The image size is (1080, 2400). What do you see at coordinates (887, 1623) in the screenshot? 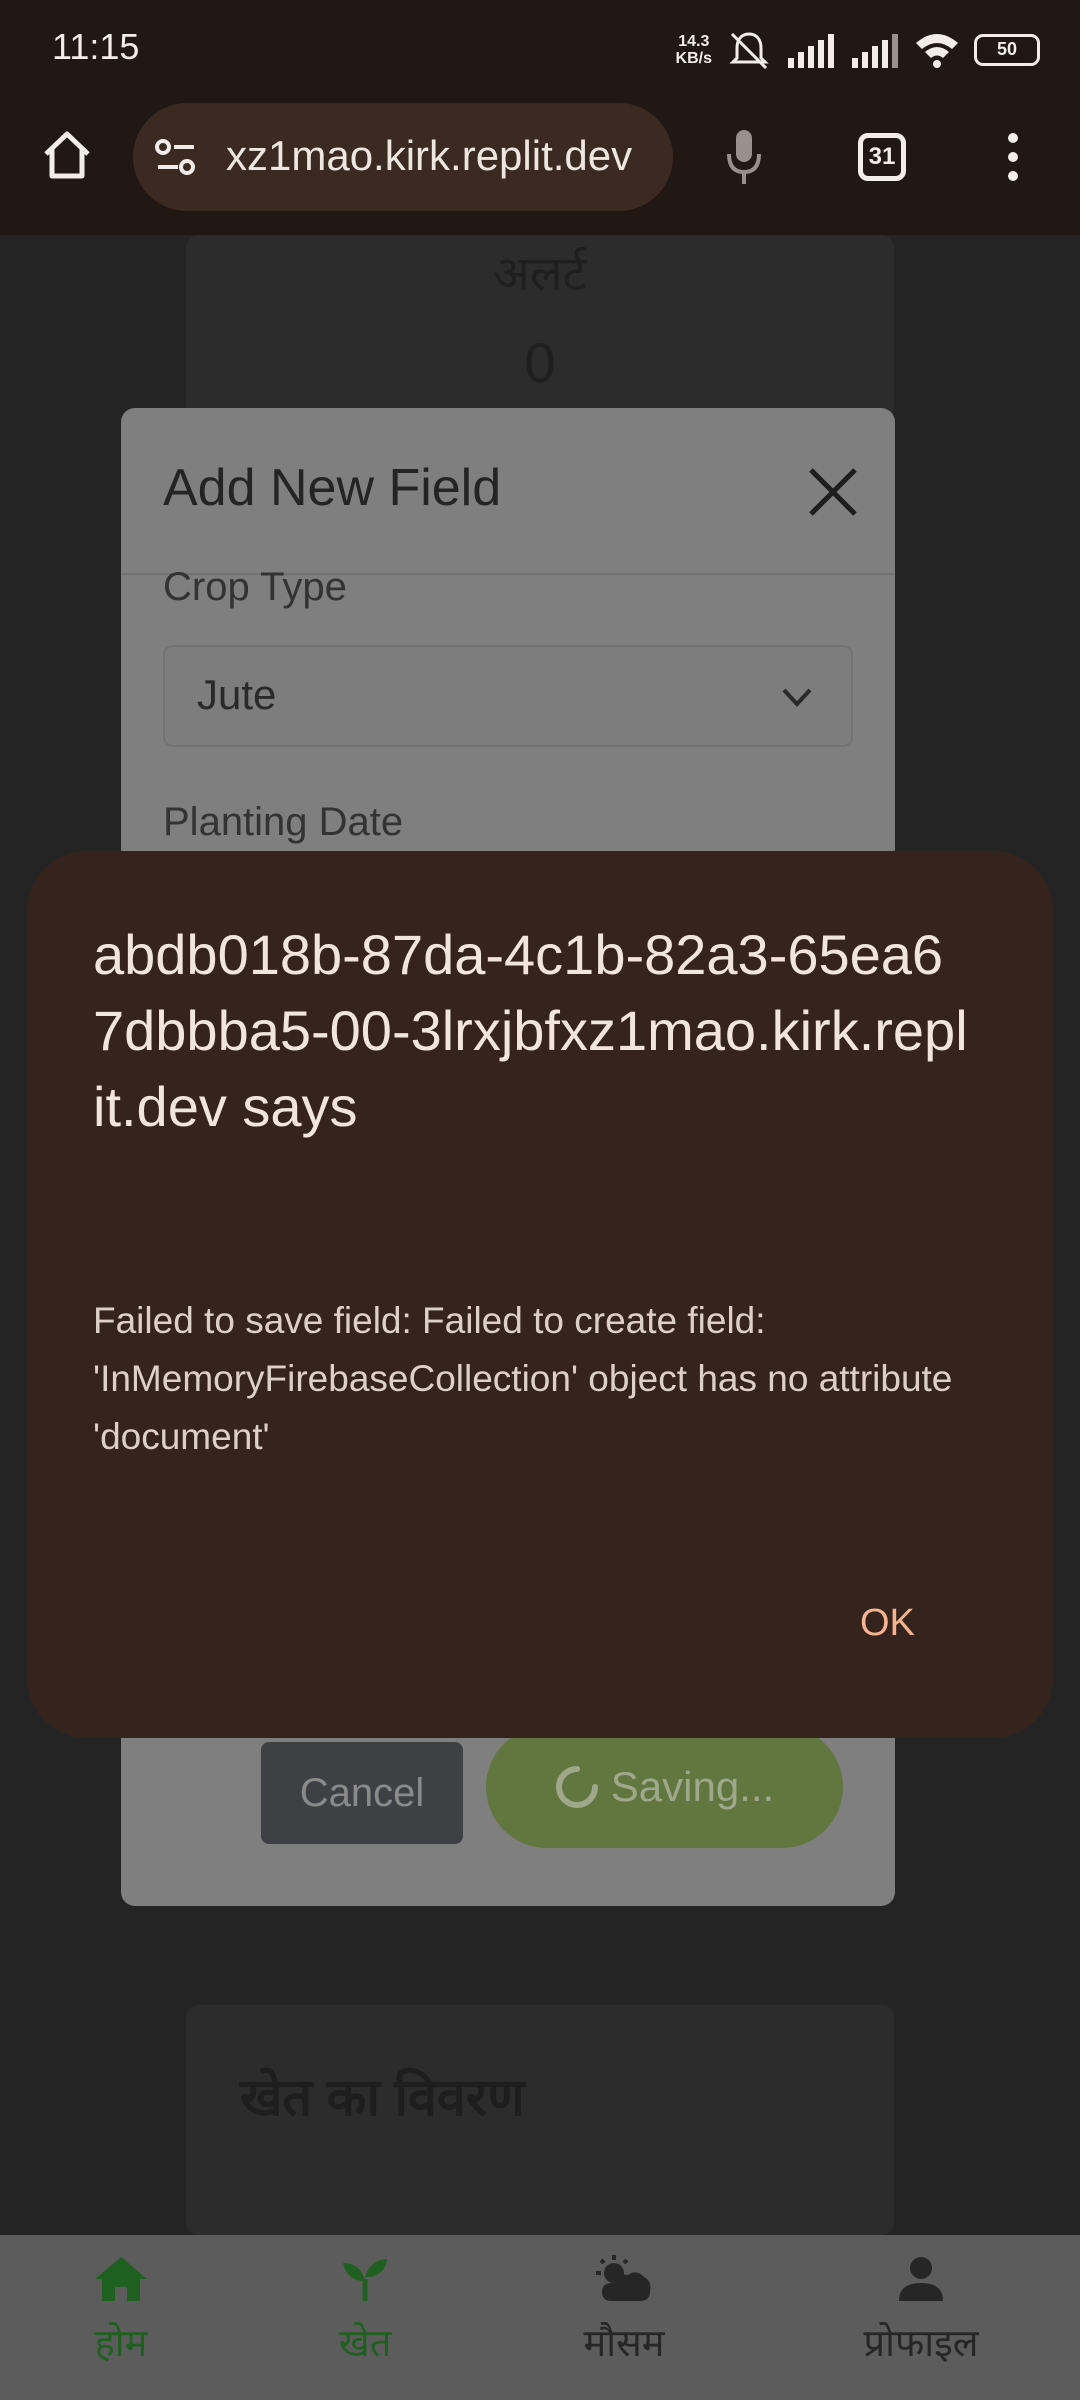
I see `ok-button: OK` at bounding box center [887, 1623].